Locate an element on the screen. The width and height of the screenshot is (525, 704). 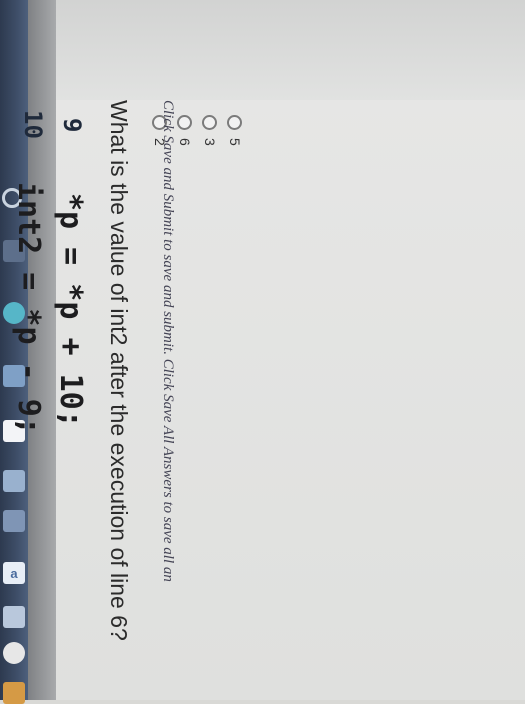
line-number-10: 10 is located at coordinates (33, 124).